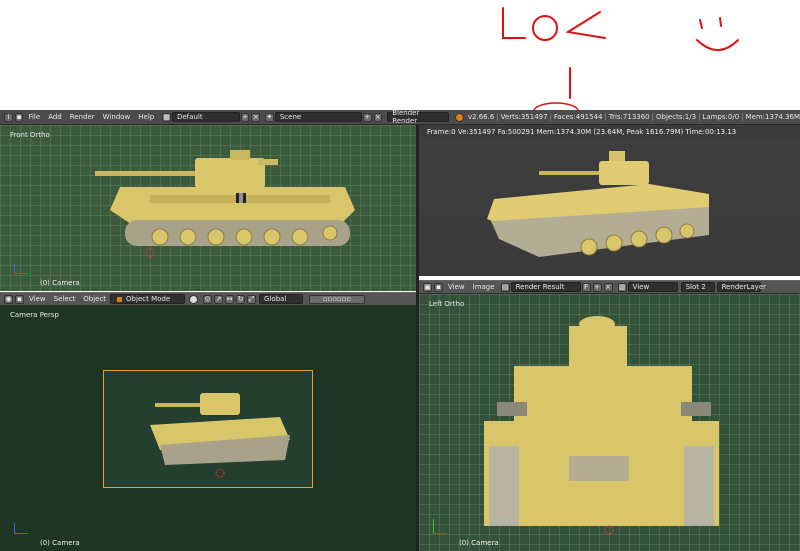  I want to click on menu-add: Add, so click(55, 117).